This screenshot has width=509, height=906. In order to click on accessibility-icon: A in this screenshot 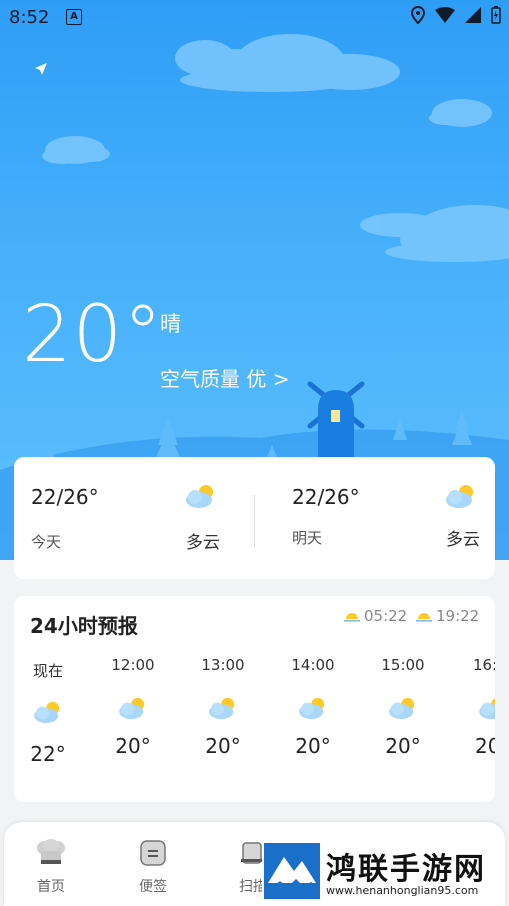, I will do `click(74, 17)`.